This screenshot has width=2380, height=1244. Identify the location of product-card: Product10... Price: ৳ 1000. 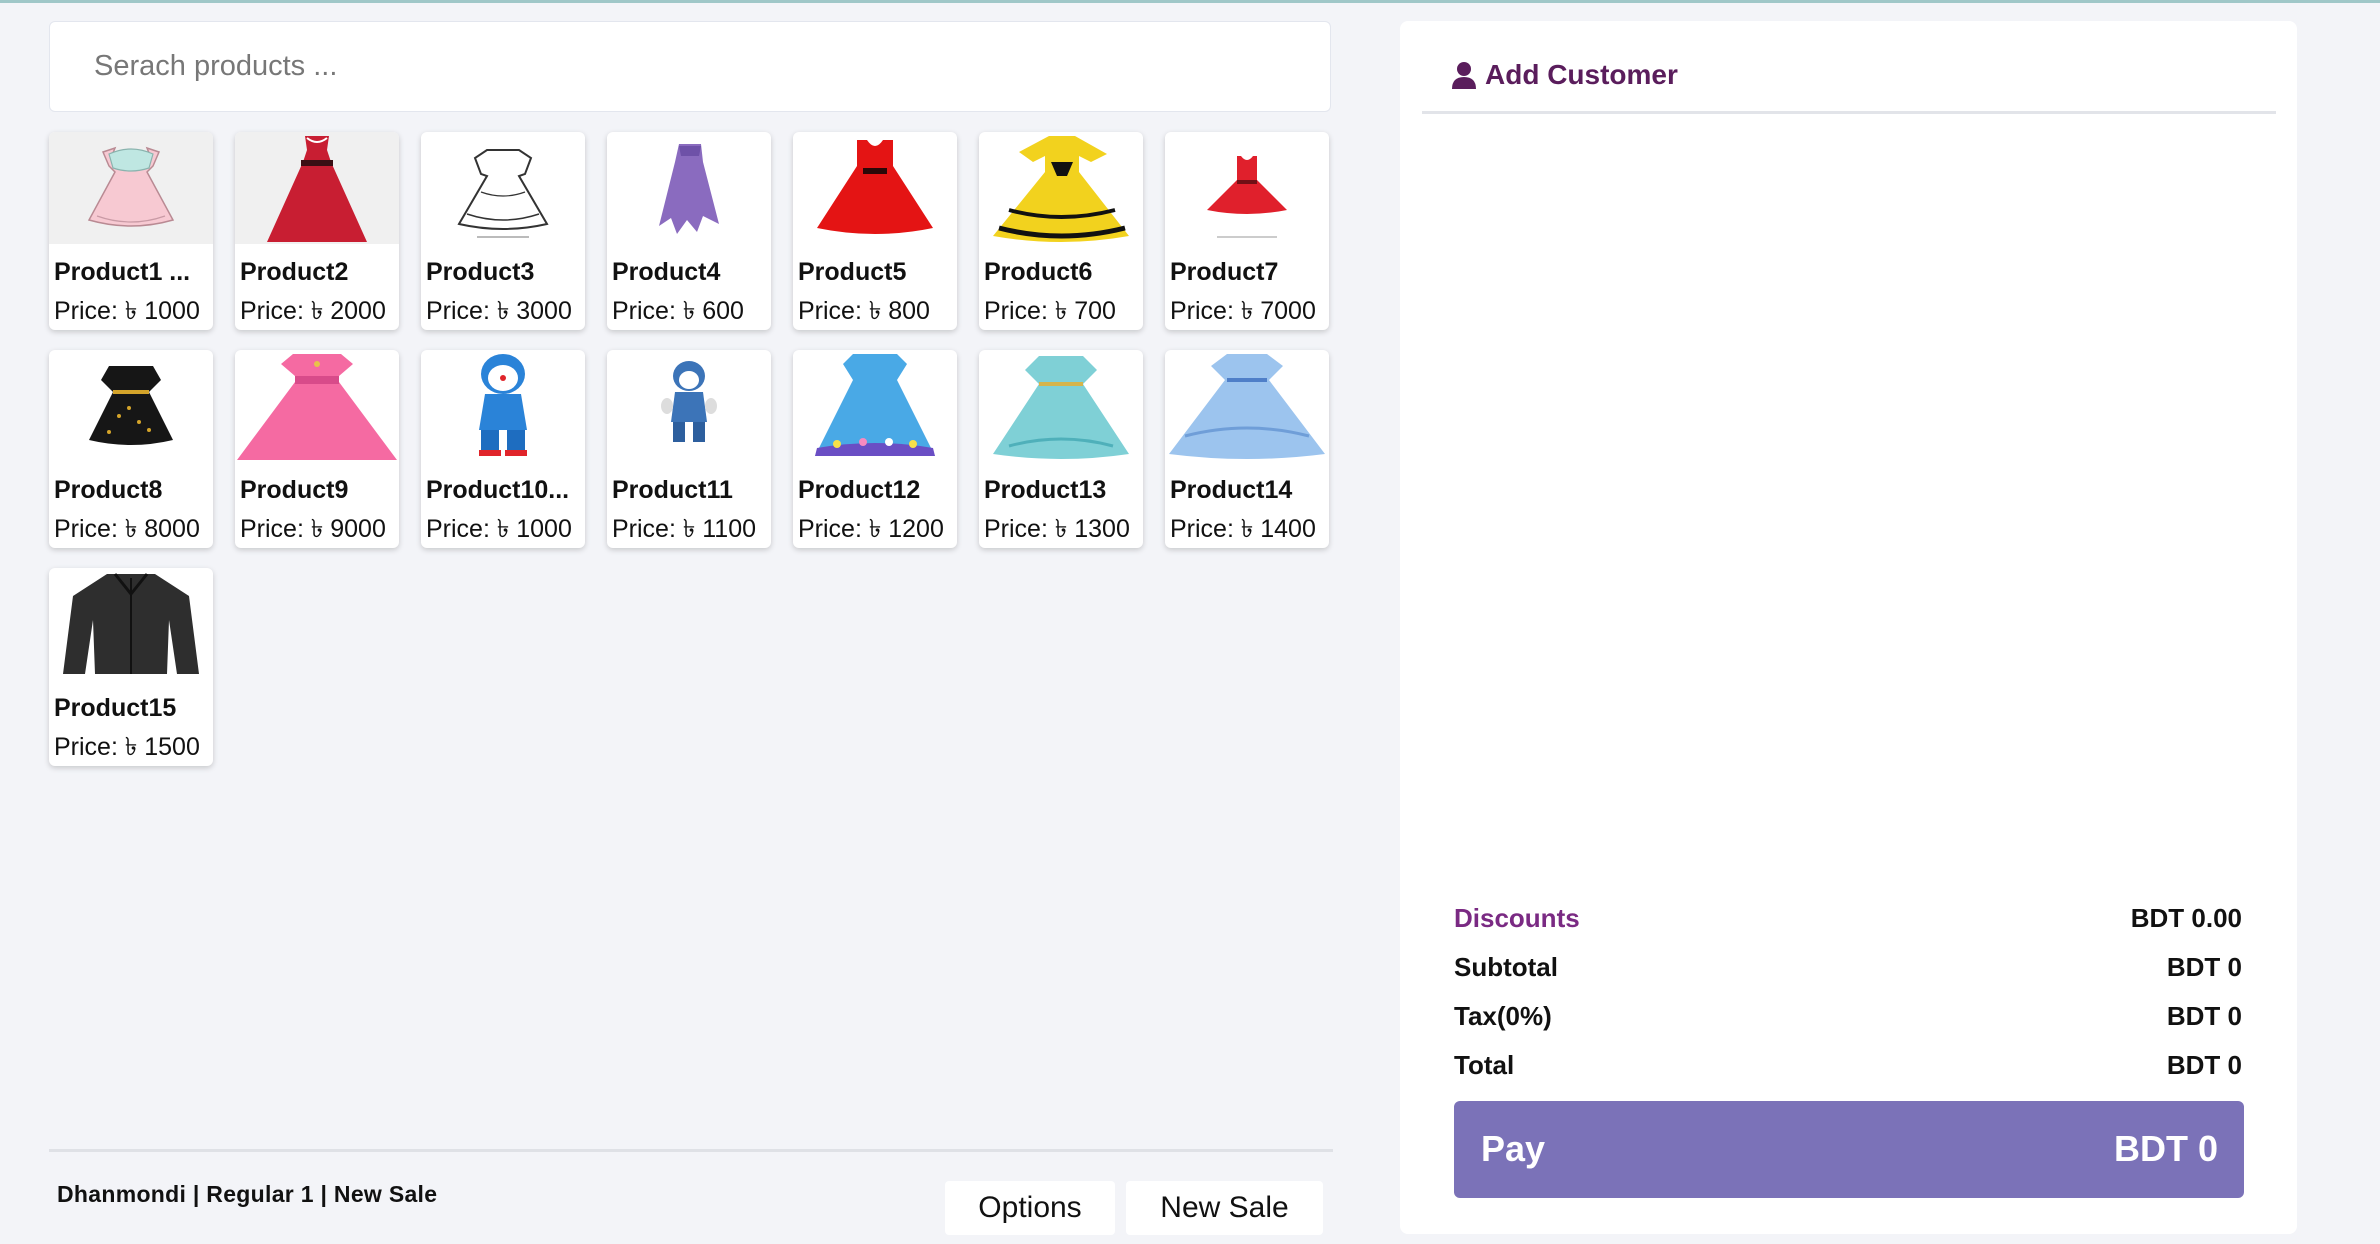
(503, 449).